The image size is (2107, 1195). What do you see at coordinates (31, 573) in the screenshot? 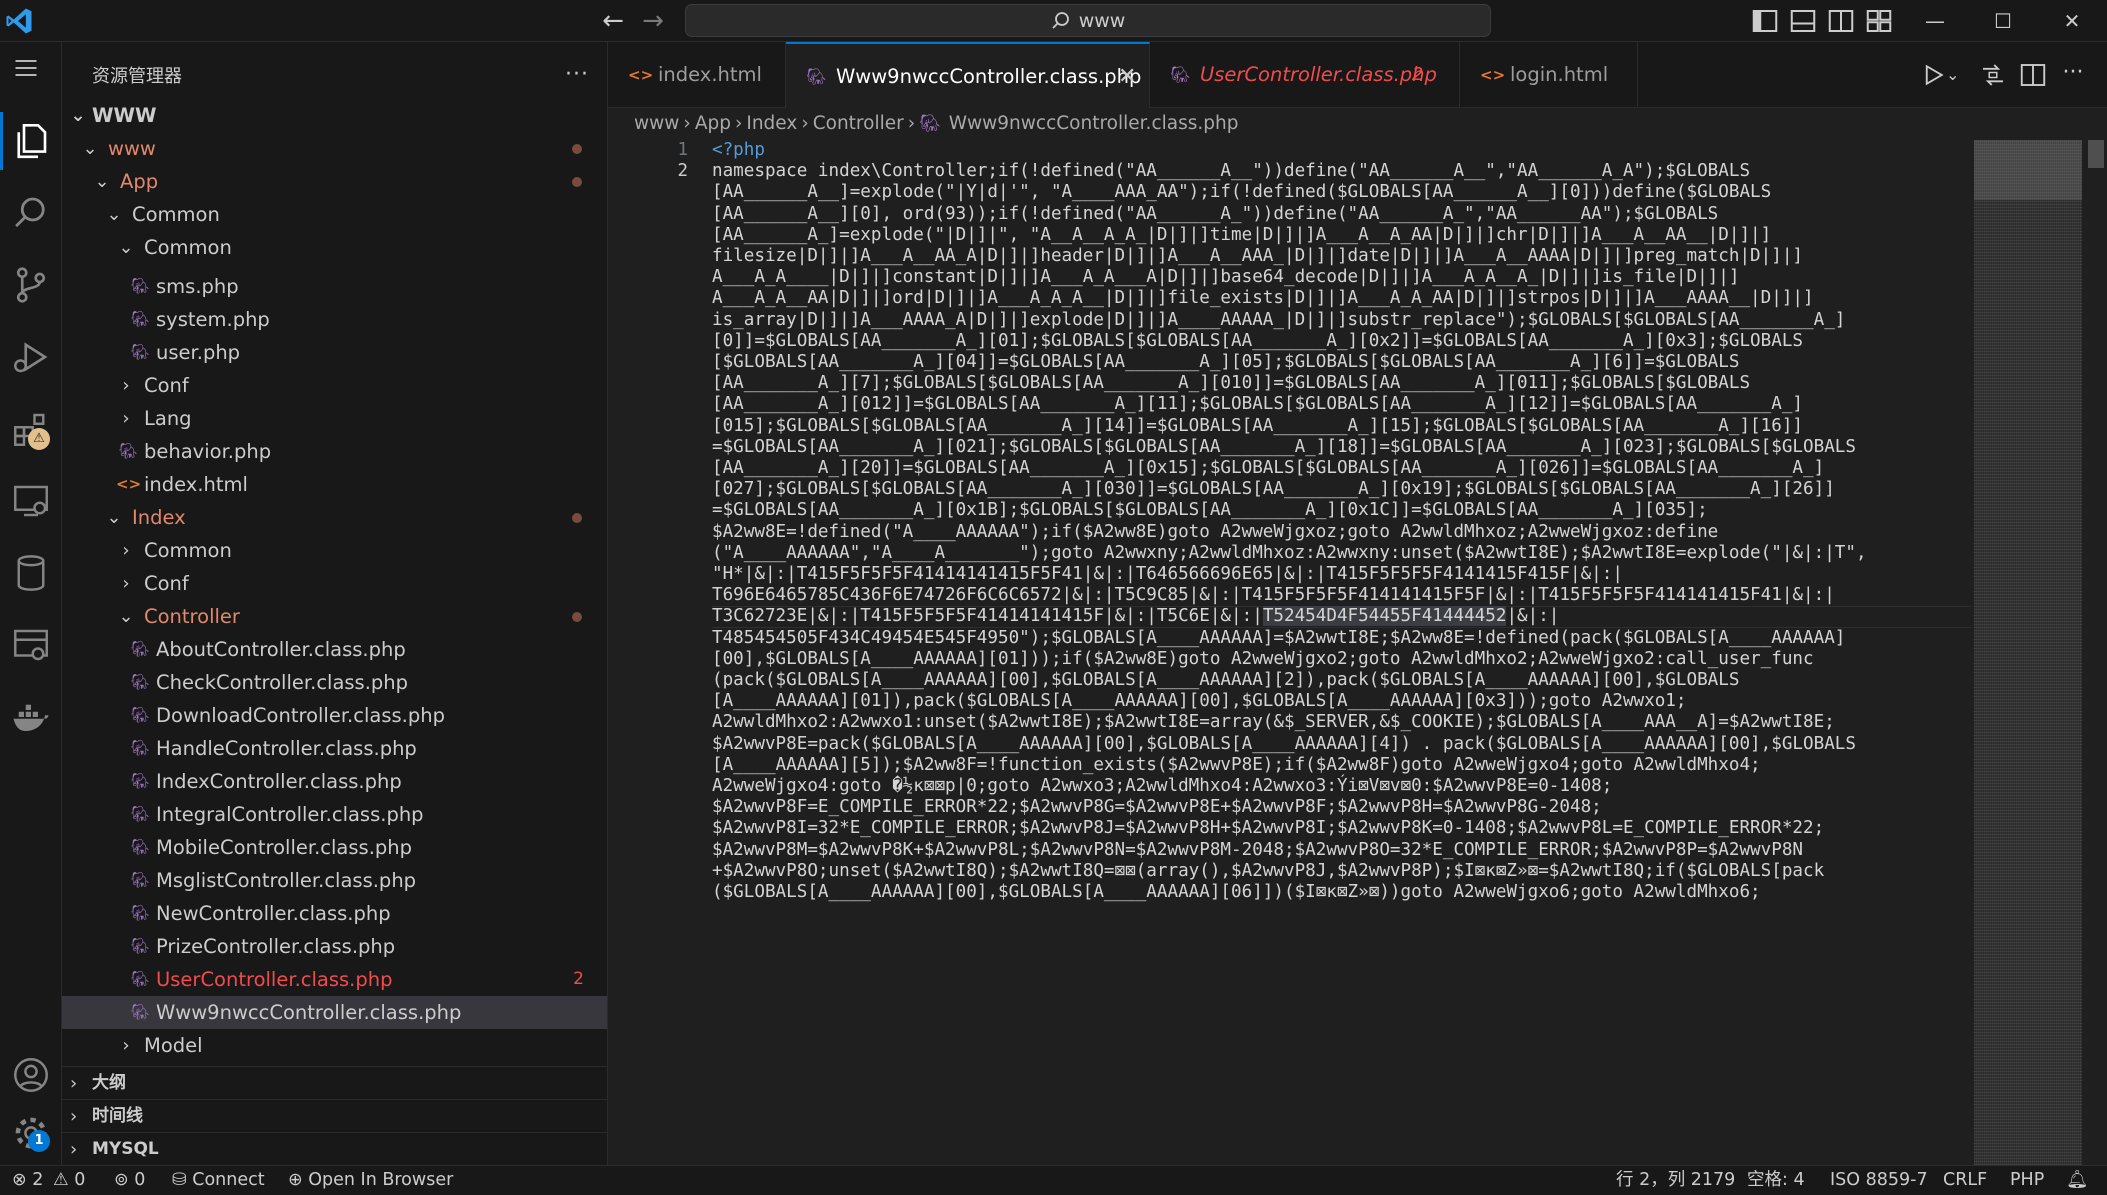
I see `database-icon` at bounding box center [31, 573].